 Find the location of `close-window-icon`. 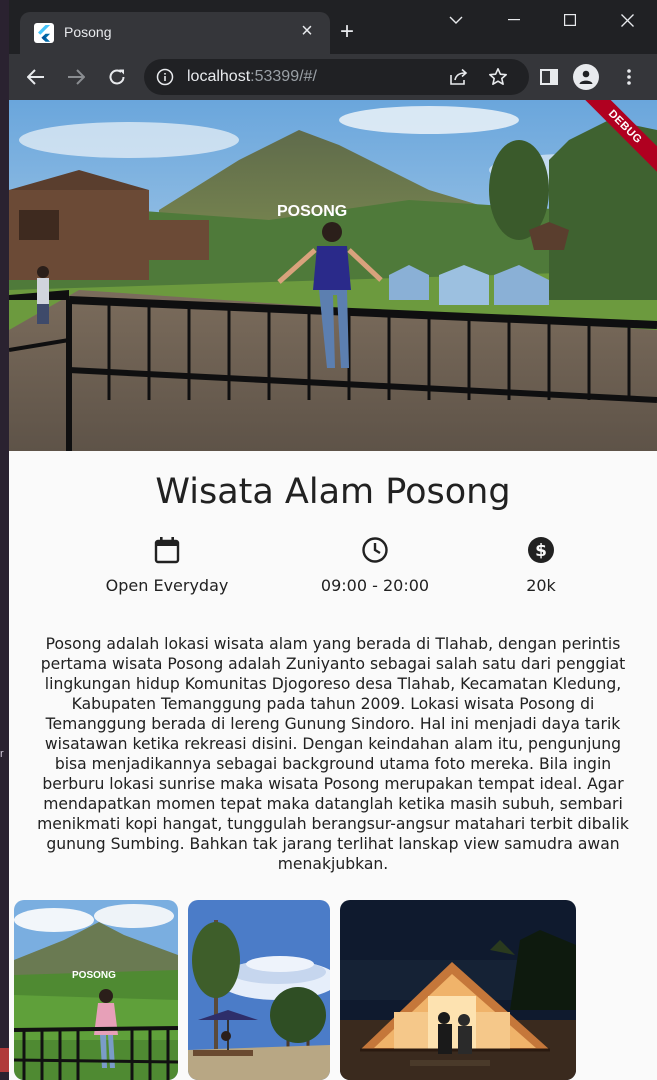

close-window-icon is located at coordinates (627, 20).